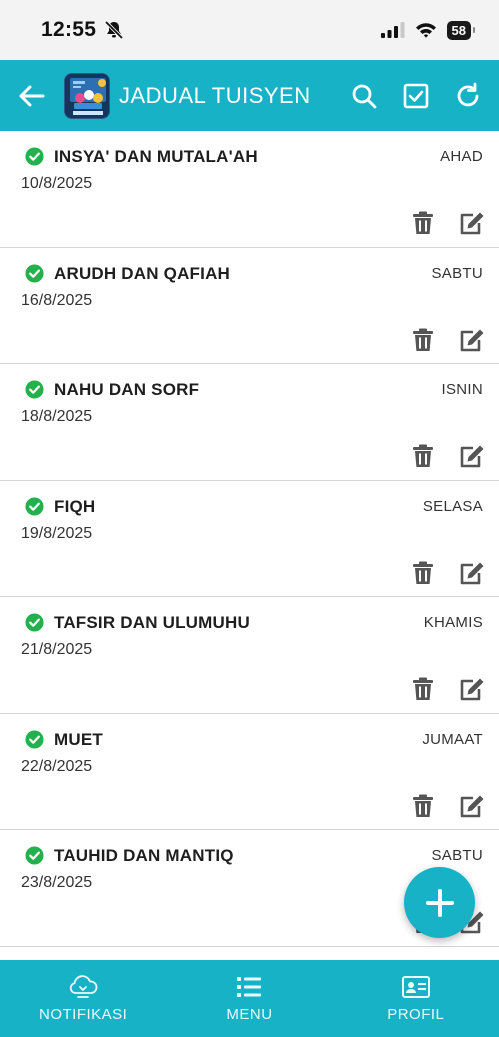 This screenshot has height=1037, width=499. What do you see at coordinates (57, 183) in the screenshot?
I see `date-label: 10/8/2025` at bounding box center [57, 183].